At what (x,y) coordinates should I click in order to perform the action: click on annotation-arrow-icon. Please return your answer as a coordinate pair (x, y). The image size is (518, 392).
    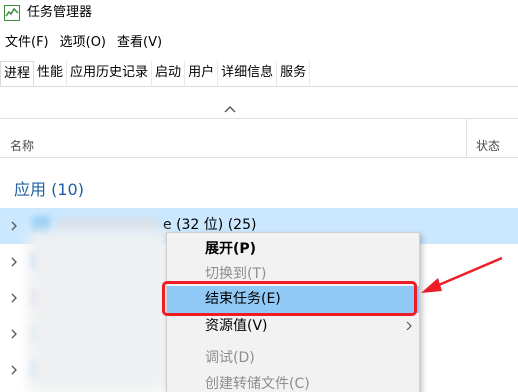
    Looking at the image, I should click on (462, 274).